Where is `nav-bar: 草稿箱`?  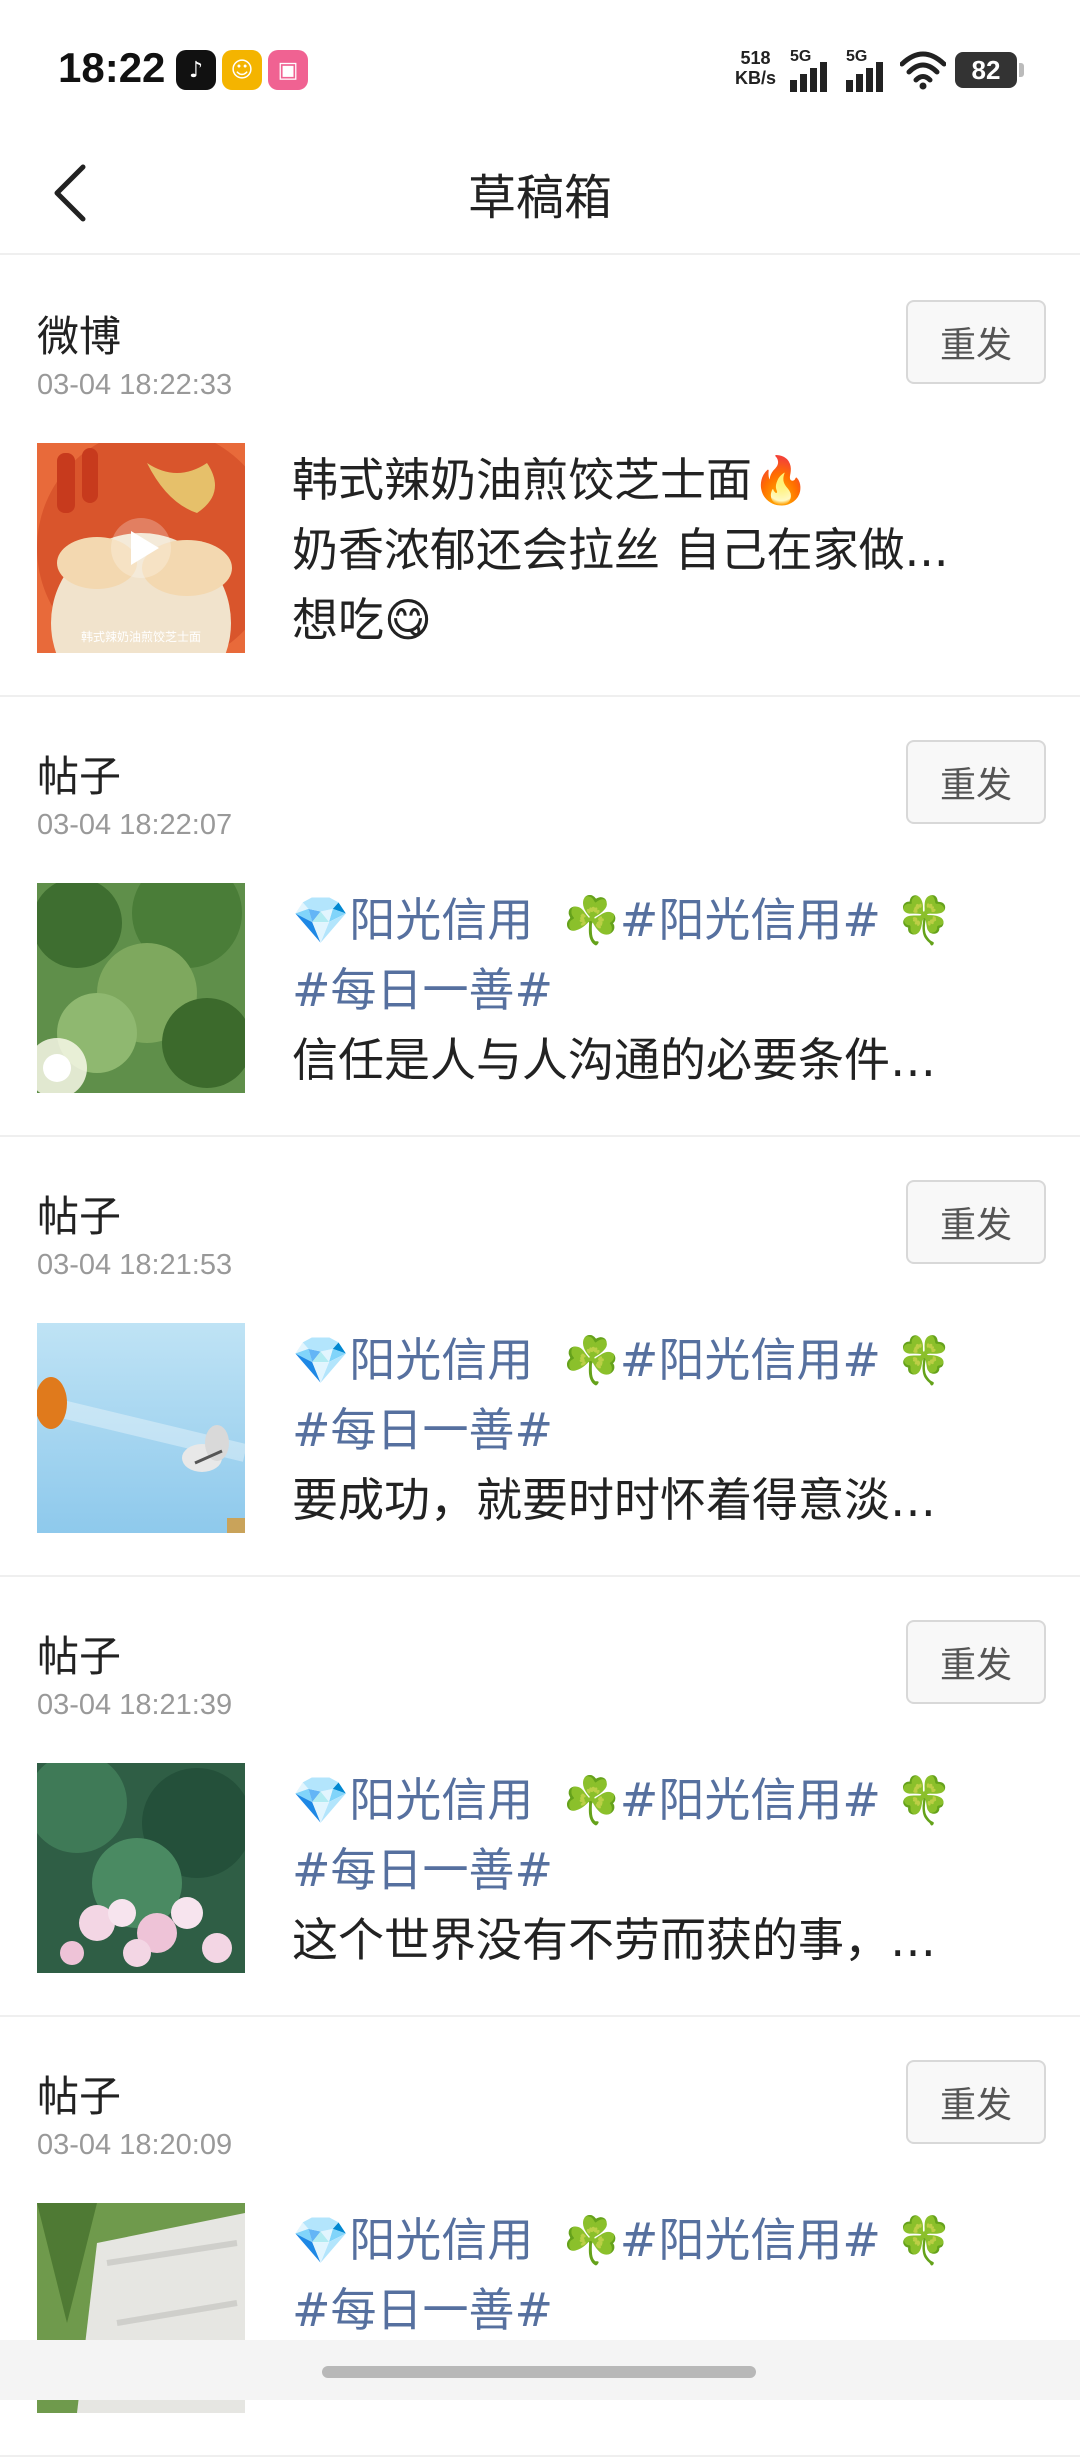 nav-bar: 草稿箱 is located at coordinates (540, 192).